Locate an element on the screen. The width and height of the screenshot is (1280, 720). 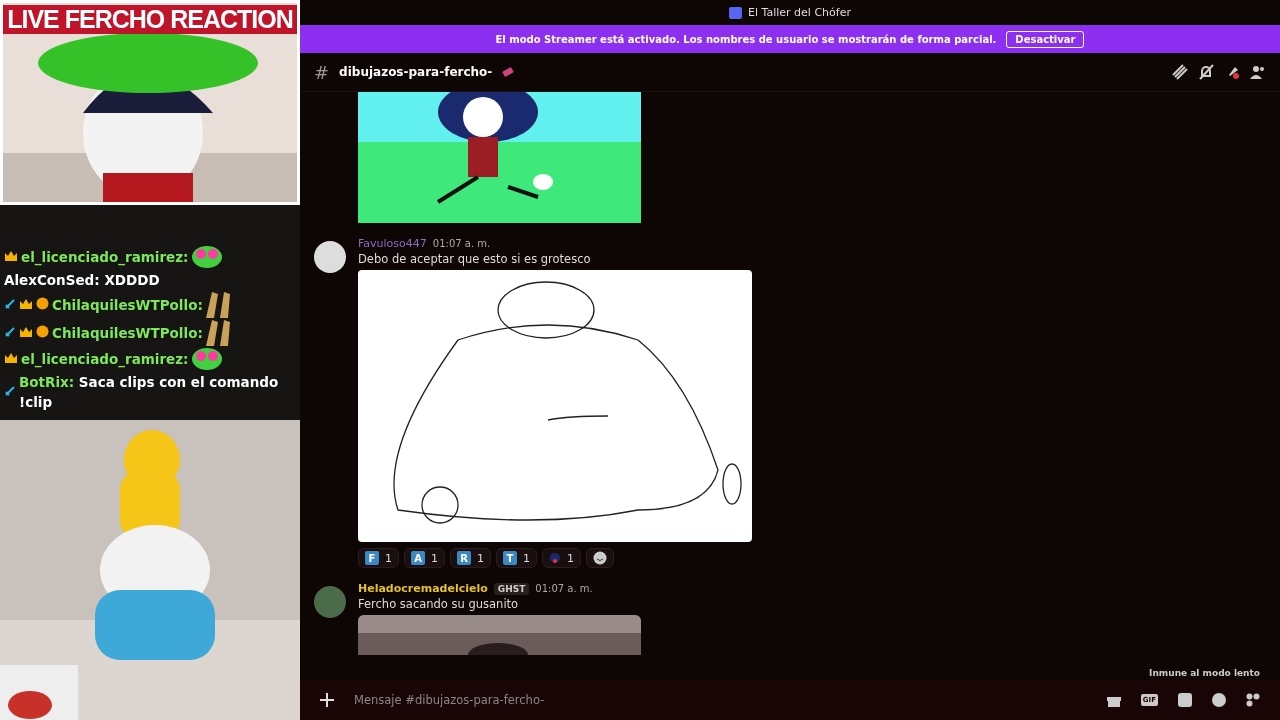
threads-icon is located at coordinates (1180, 72).